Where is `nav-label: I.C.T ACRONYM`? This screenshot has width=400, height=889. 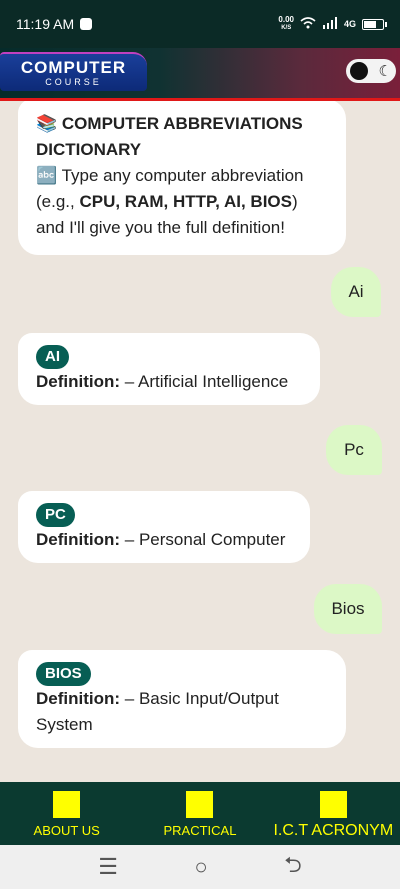
nav-label: I.C.T ACRONYM is located at coordinates (333, 830).